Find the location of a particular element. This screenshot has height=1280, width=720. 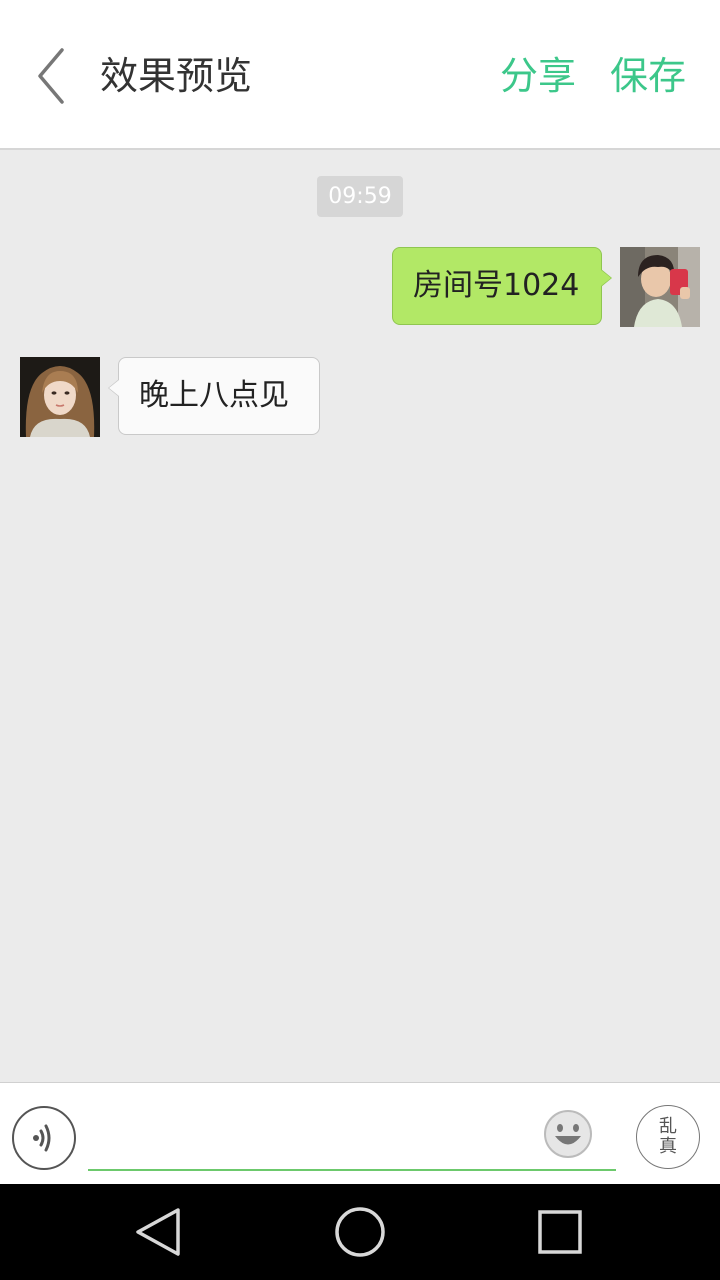

my-avatar is located at coordinates (660, 287).